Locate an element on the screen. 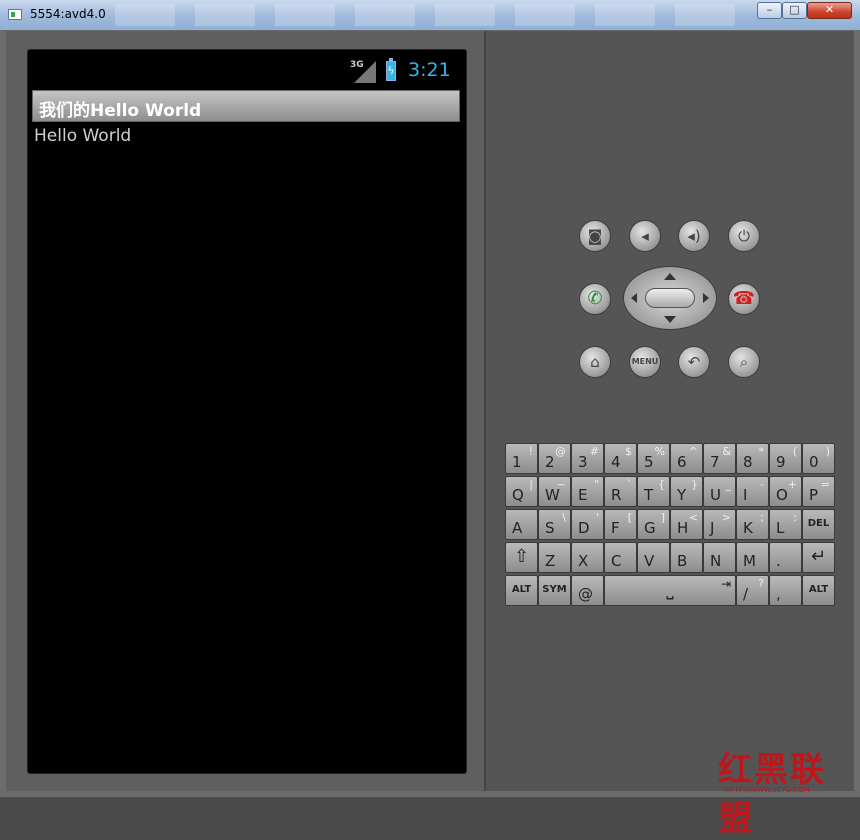  key-h: H < is located at coordinates (686, 524).